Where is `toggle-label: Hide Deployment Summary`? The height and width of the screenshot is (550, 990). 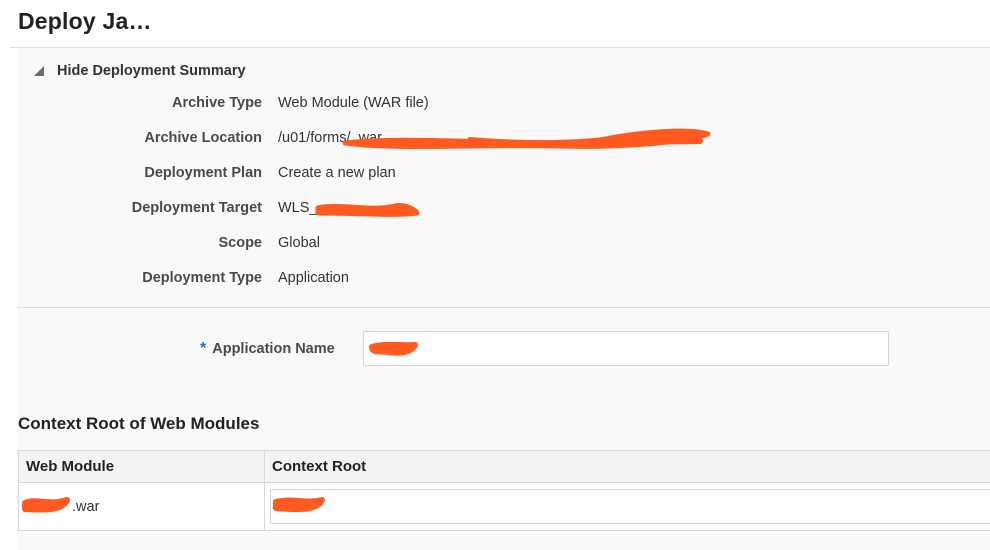
toggle-label: Hide Deployment Summary is located at coordinates (151, 71).